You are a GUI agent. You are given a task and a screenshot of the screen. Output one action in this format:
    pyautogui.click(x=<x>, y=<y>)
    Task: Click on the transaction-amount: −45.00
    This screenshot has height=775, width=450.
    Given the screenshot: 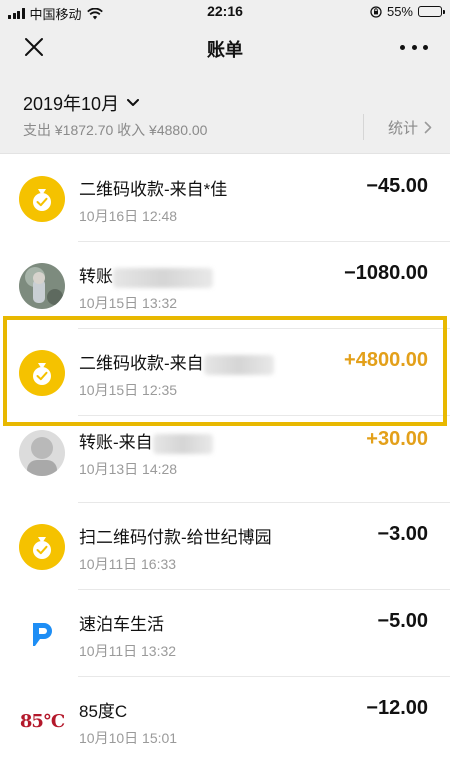 What is the action you would take?
    pyautogui.click(x=397, y=186)
    